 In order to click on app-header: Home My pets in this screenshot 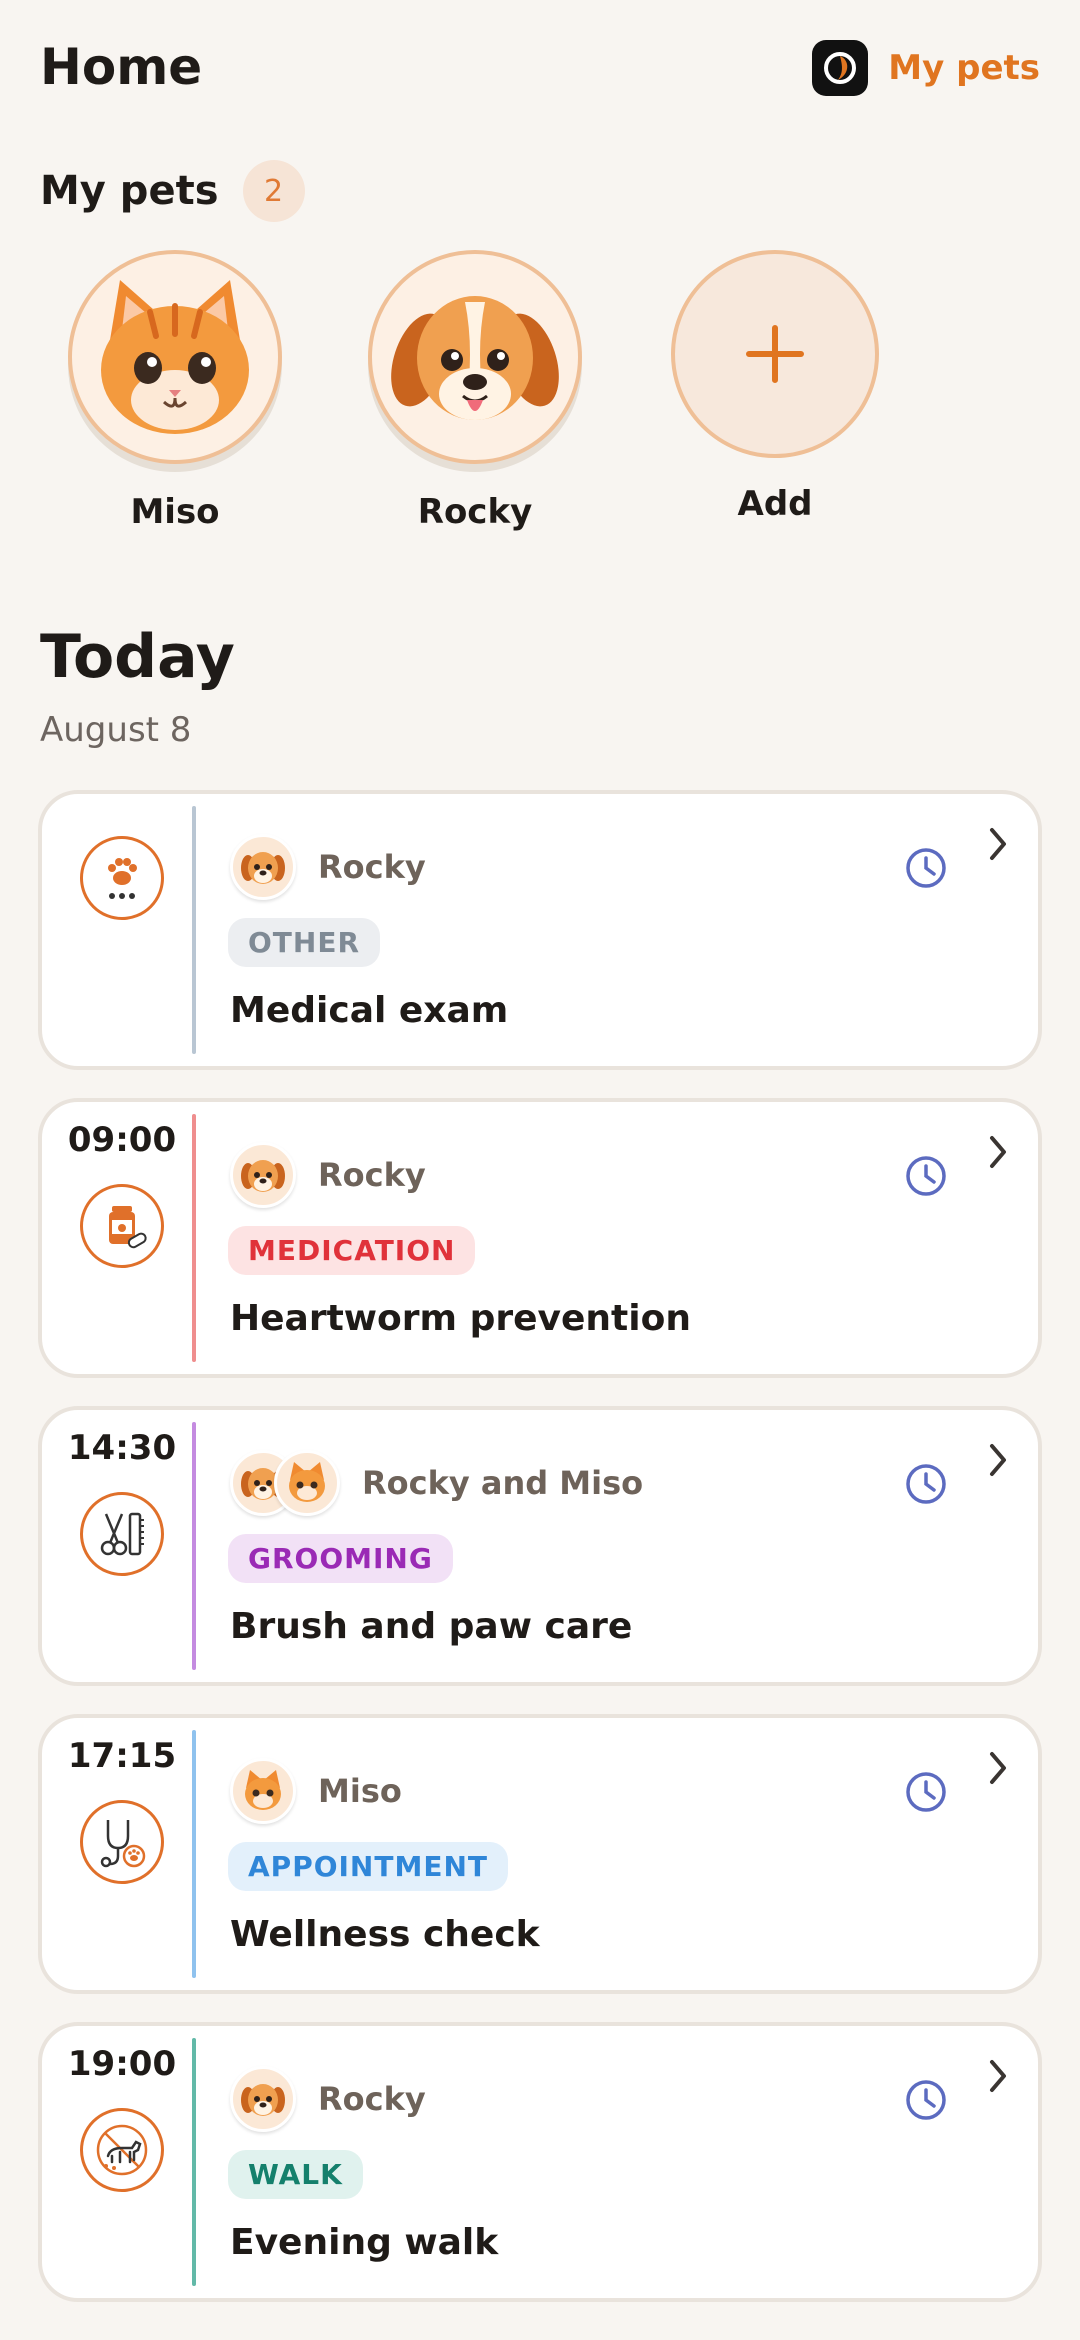, I will do `click(540, 72)`.